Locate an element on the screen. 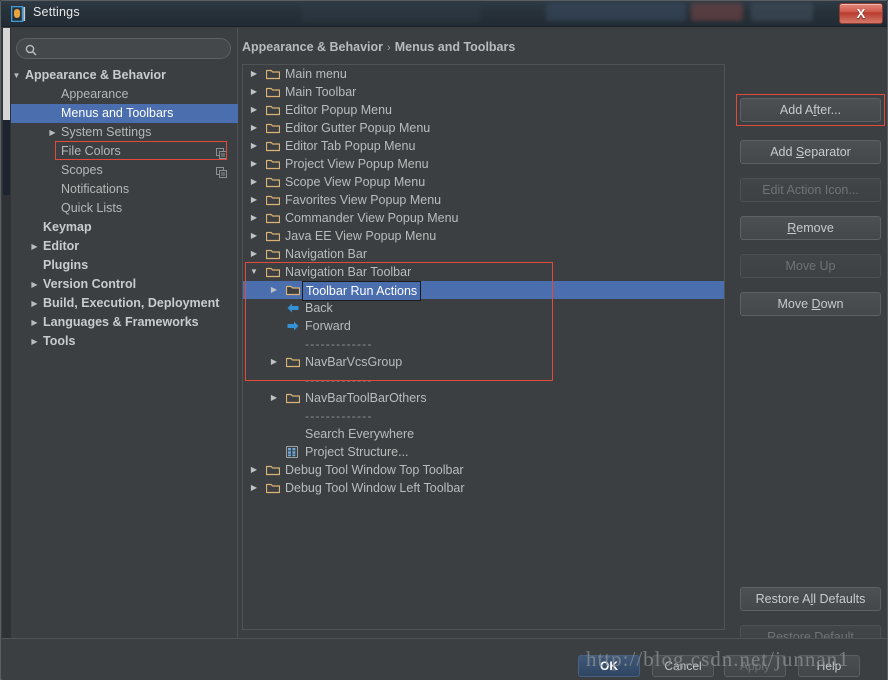 Image resolution: width=888 pixels, height=680 pixels. scrollbar-track-upper is located at coordinates (6, 74).